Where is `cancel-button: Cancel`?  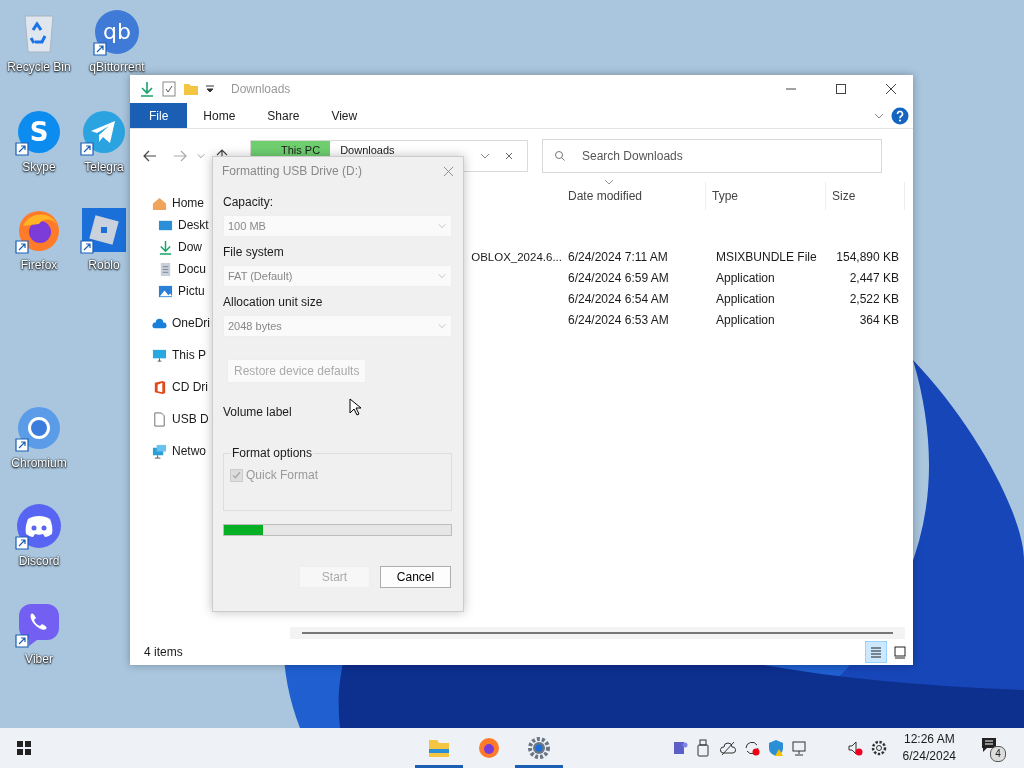 cancel-button: Cancel is located at coordinates (415, 577).